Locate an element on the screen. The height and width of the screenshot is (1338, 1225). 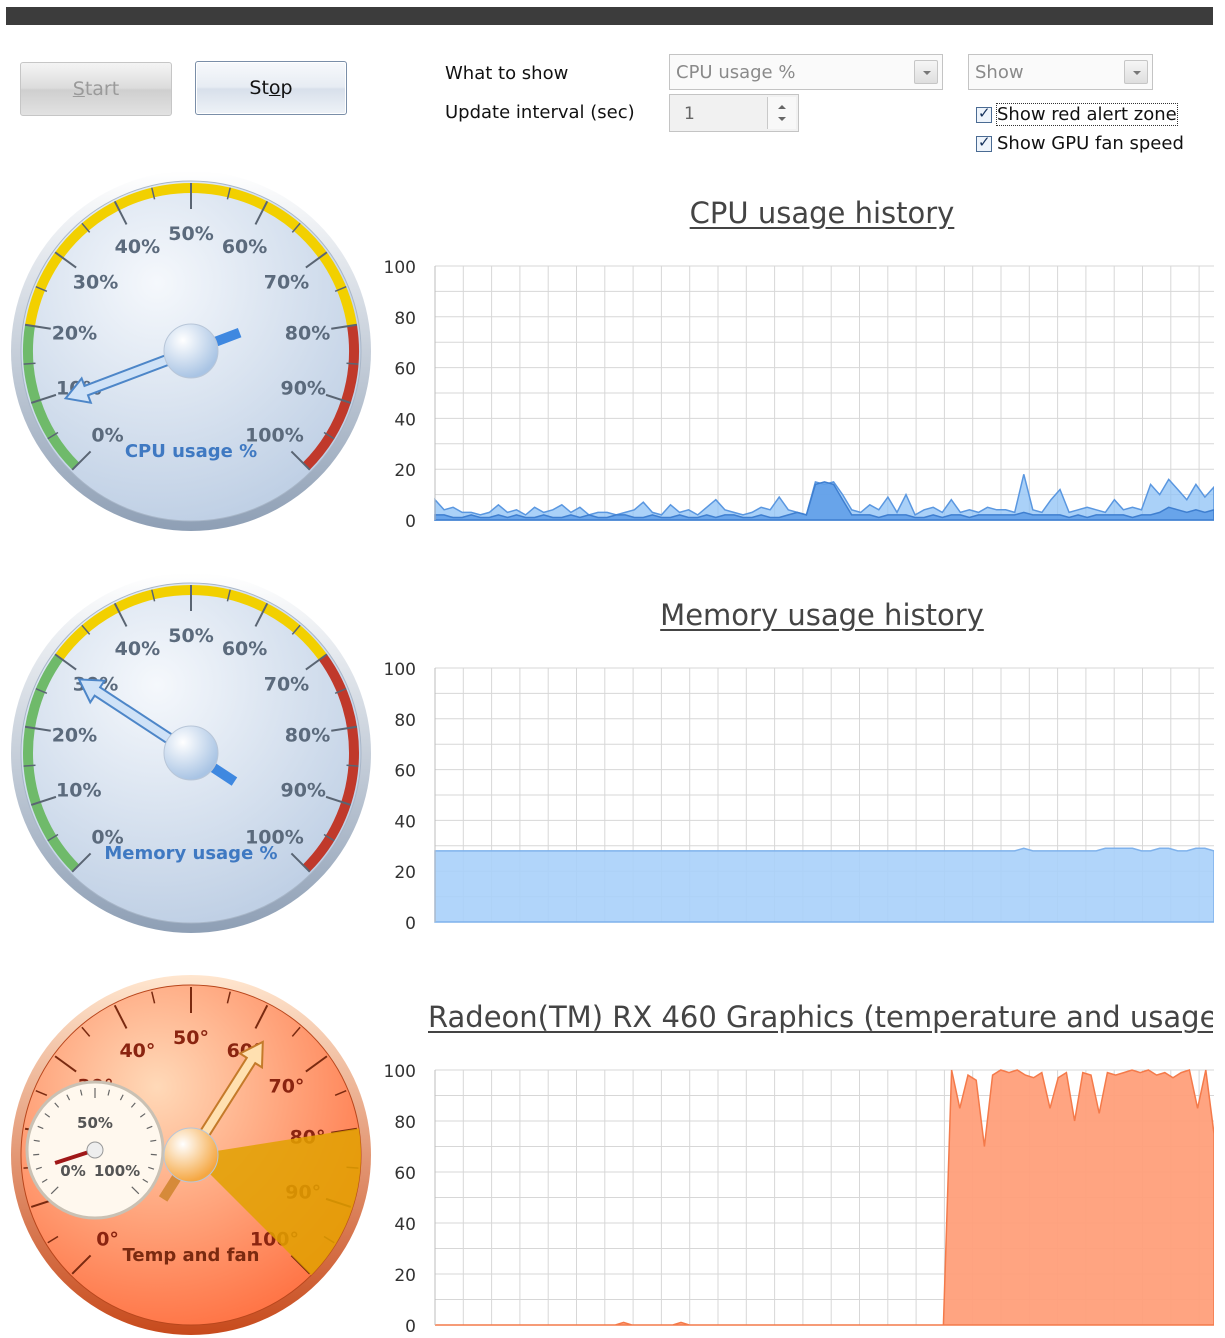
stop-button: Stop is located at coordinates (271, 88).